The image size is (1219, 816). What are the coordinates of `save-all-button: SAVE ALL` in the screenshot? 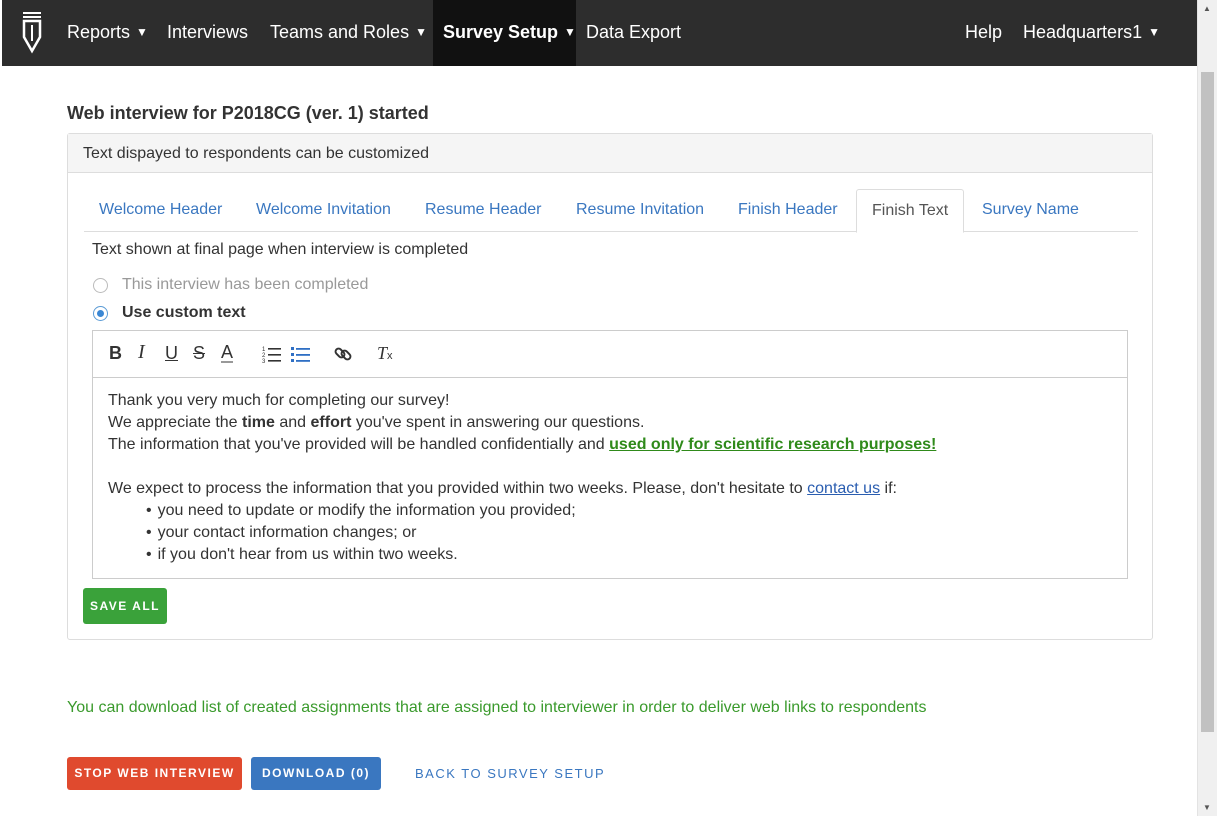 It's located at (125, 606).